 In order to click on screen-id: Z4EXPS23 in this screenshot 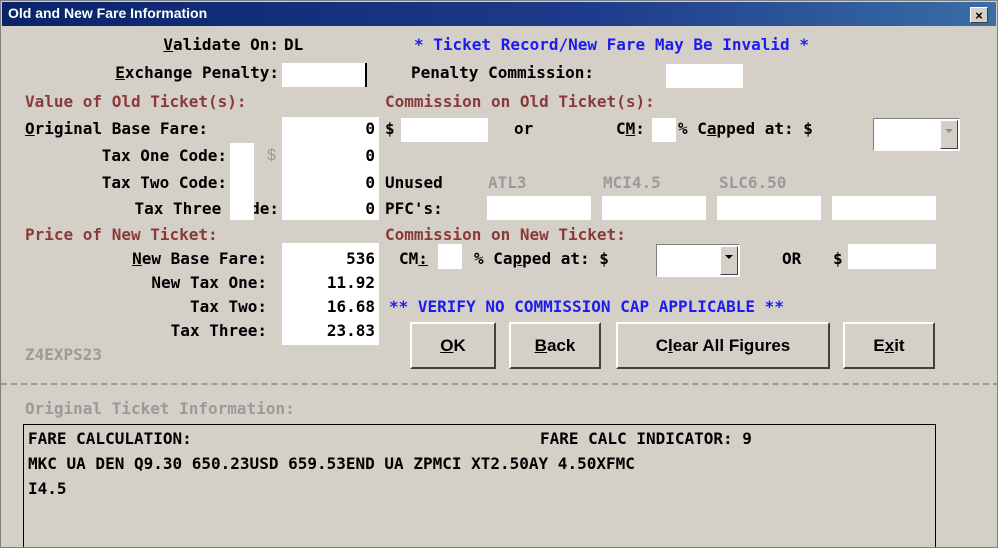, I will do `click(64, 354)`.